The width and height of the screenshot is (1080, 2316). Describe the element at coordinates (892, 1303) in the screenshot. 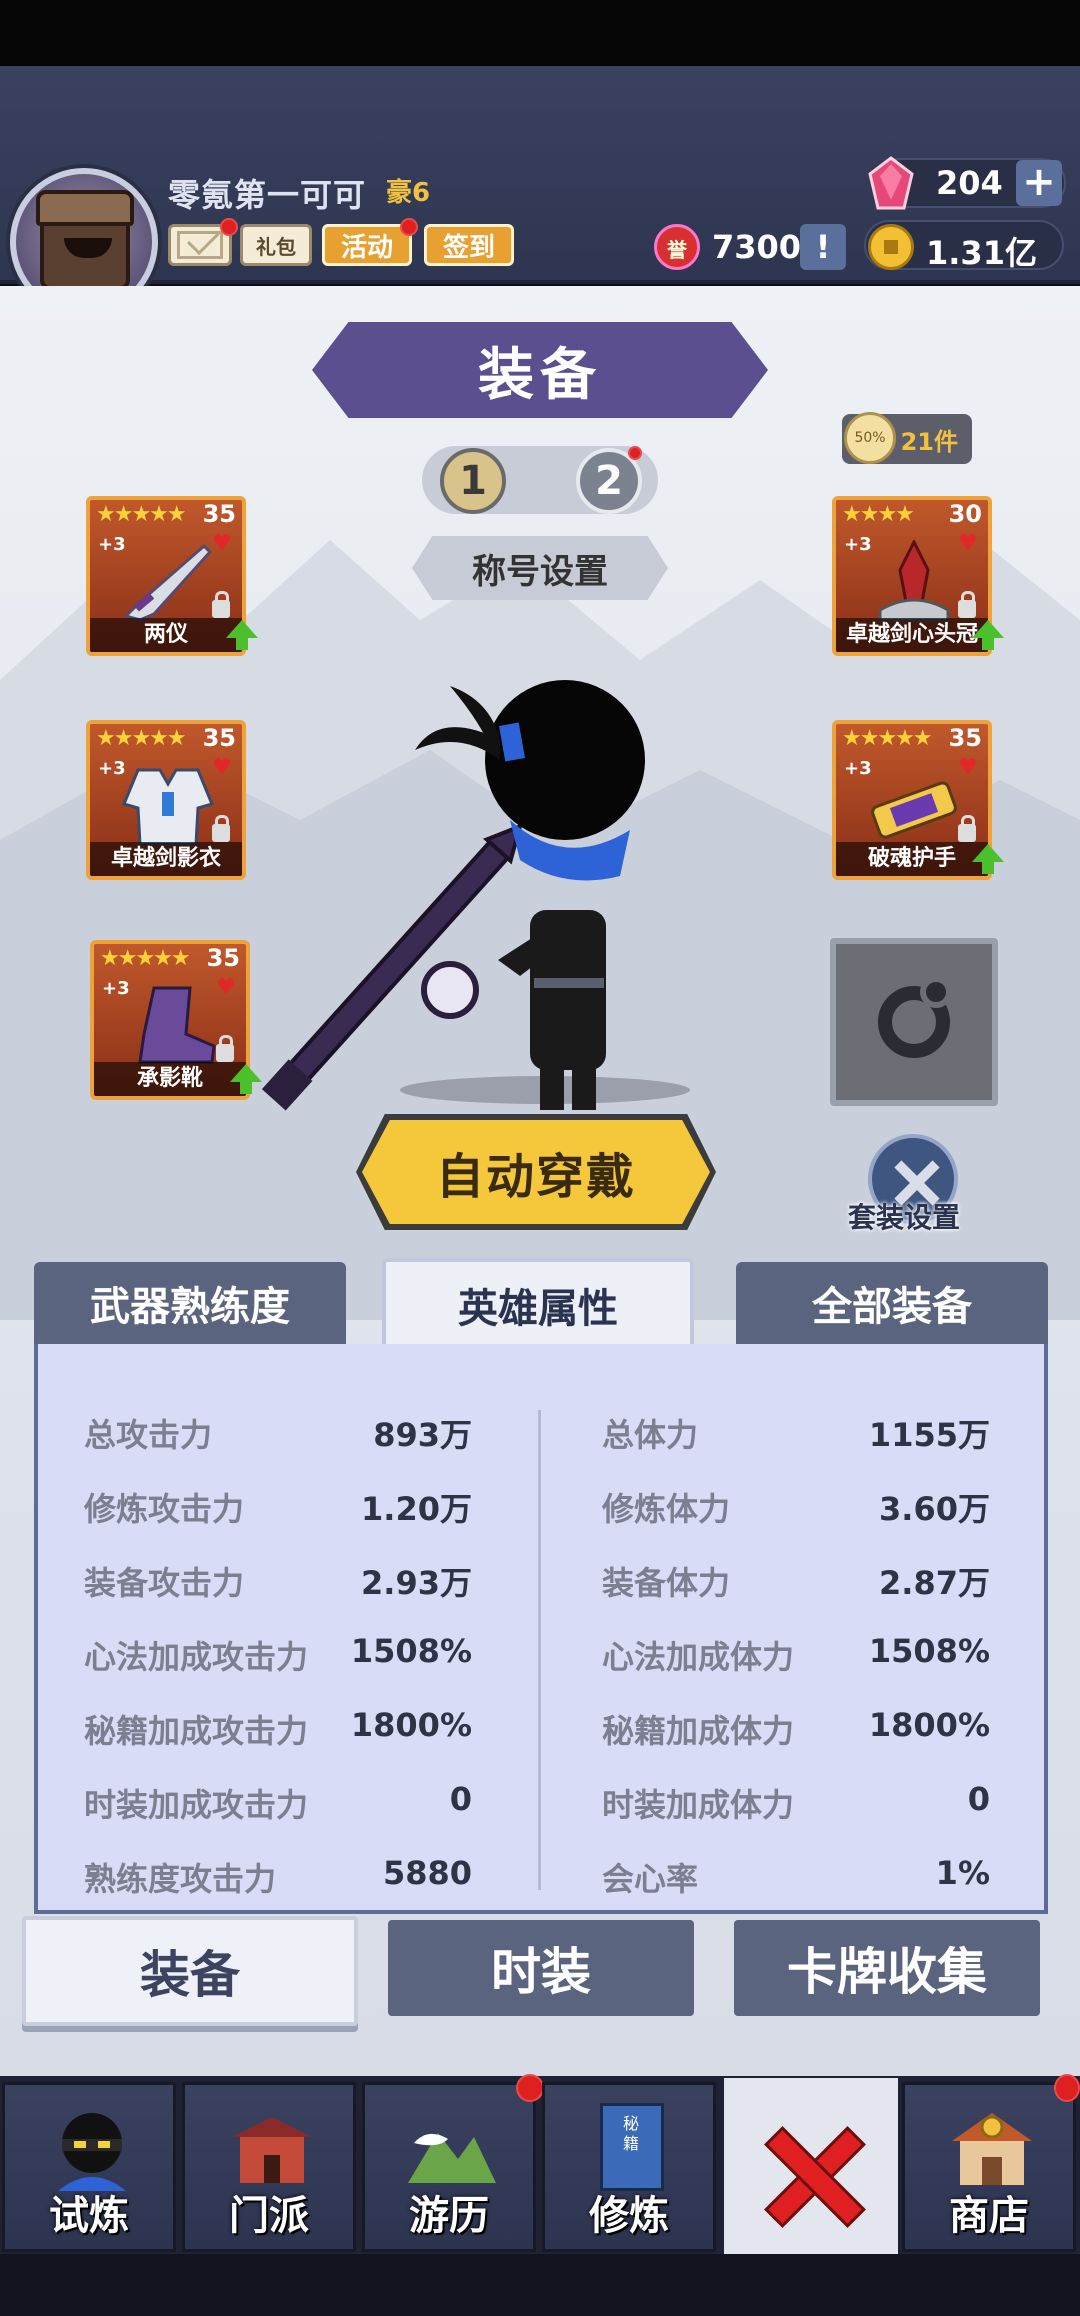

I see `tab-all-equipment: 全部装备` at that location.